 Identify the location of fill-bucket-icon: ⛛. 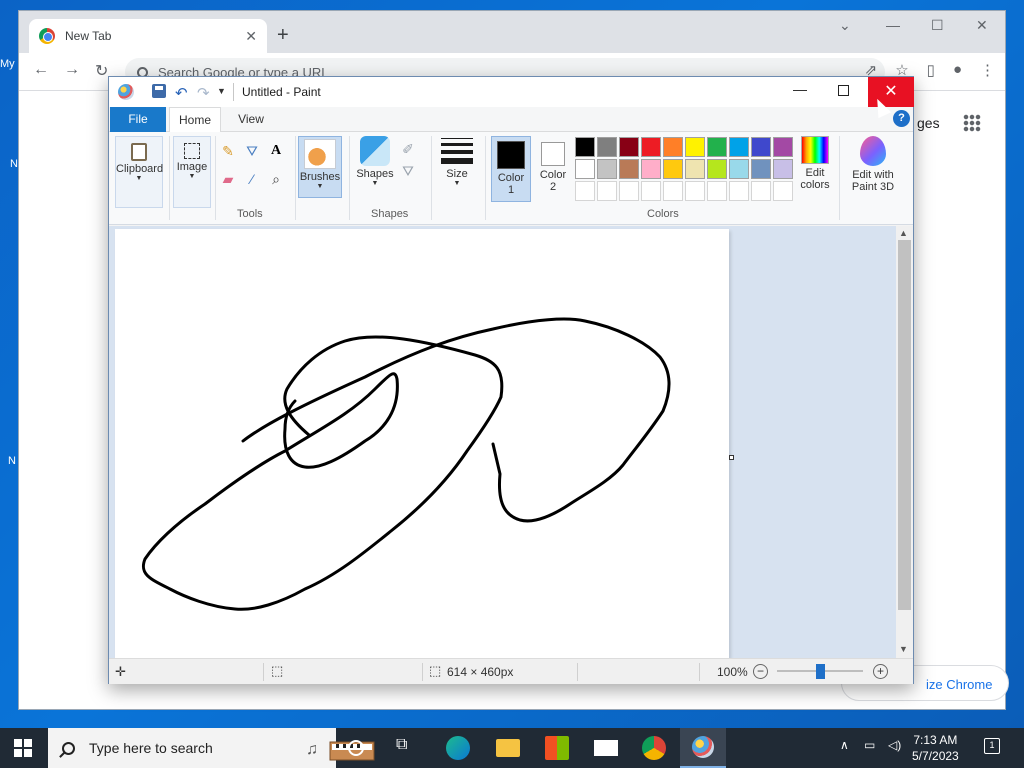
(252, 151).